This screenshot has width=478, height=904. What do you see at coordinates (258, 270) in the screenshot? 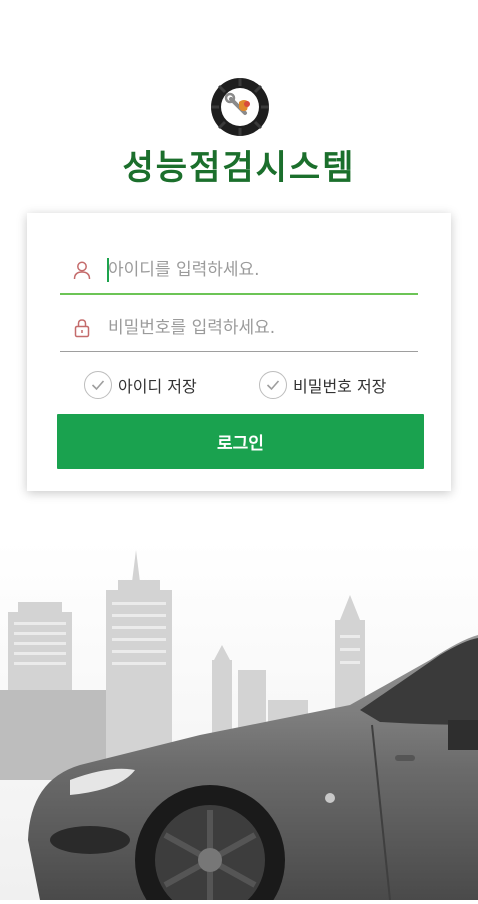
I see `id-input` at bounding box center [258, 270].